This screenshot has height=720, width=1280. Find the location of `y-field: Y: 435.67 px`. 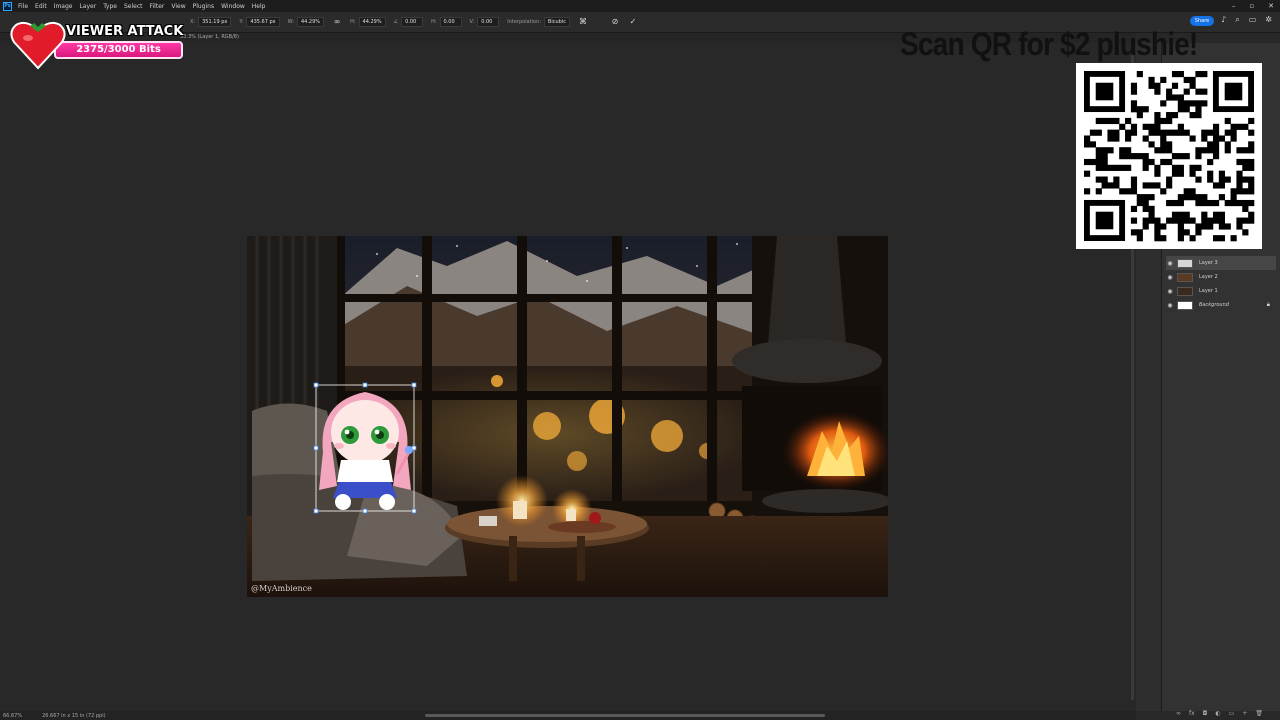

y-field: Y: 435.67 px is located at coordinates (259, 22).